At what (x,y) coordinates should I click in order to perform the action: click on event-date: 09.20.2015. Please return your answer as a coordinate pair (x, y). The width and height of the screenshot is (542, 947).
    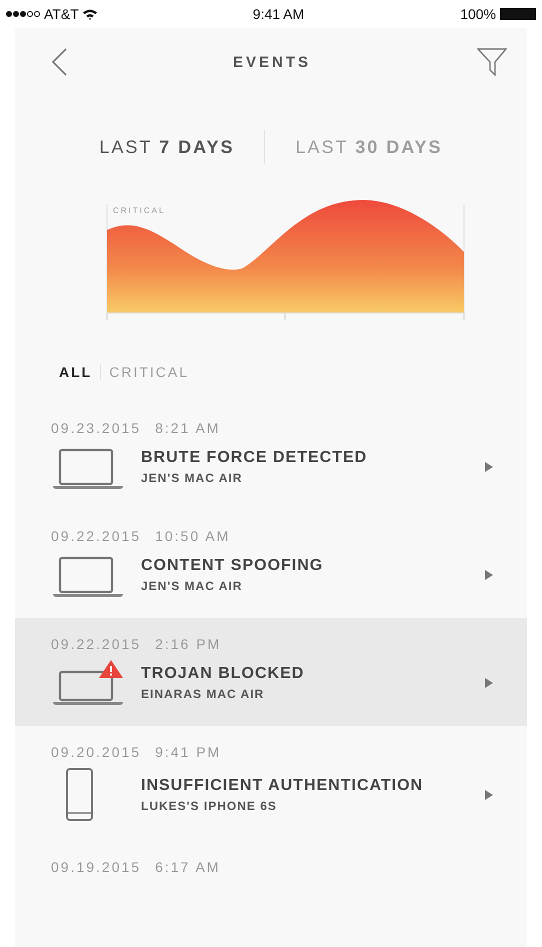
    Looking at the image, I should click on (96, 752).